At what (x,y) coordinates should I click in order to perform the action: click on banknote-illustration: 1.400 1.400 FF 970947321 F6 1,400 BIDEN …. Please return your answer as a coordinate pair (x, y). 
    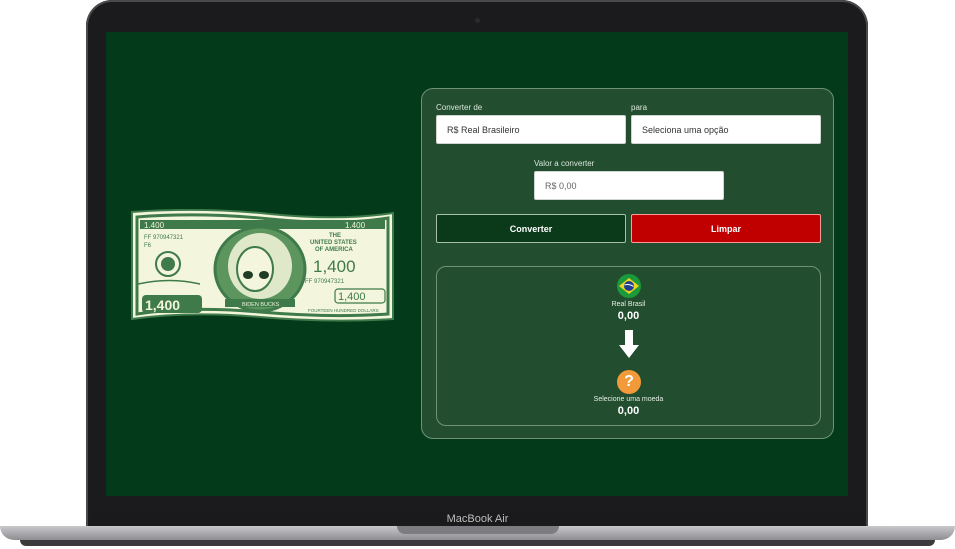
    Looking at the image, I should click on (262, 265).